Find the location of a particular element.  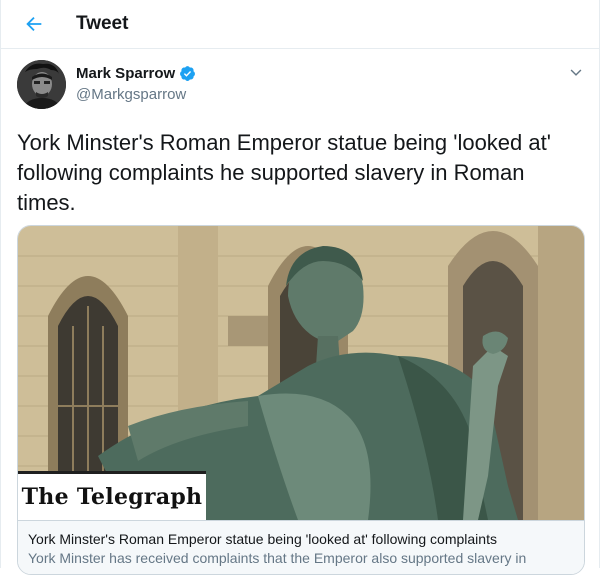

arrow-left-icon is located at coordinates (34, 24).